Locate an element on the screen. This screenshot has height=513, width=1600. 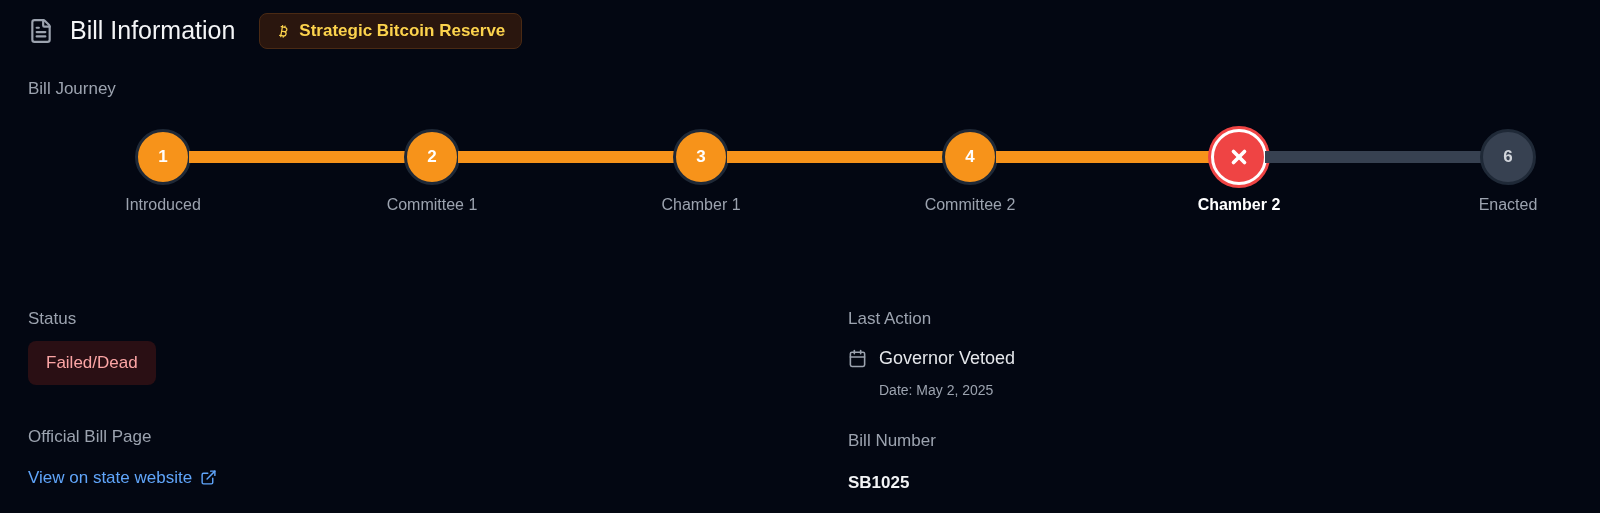
step-label: Chamber 2 is located at coordinates (1239, 204).